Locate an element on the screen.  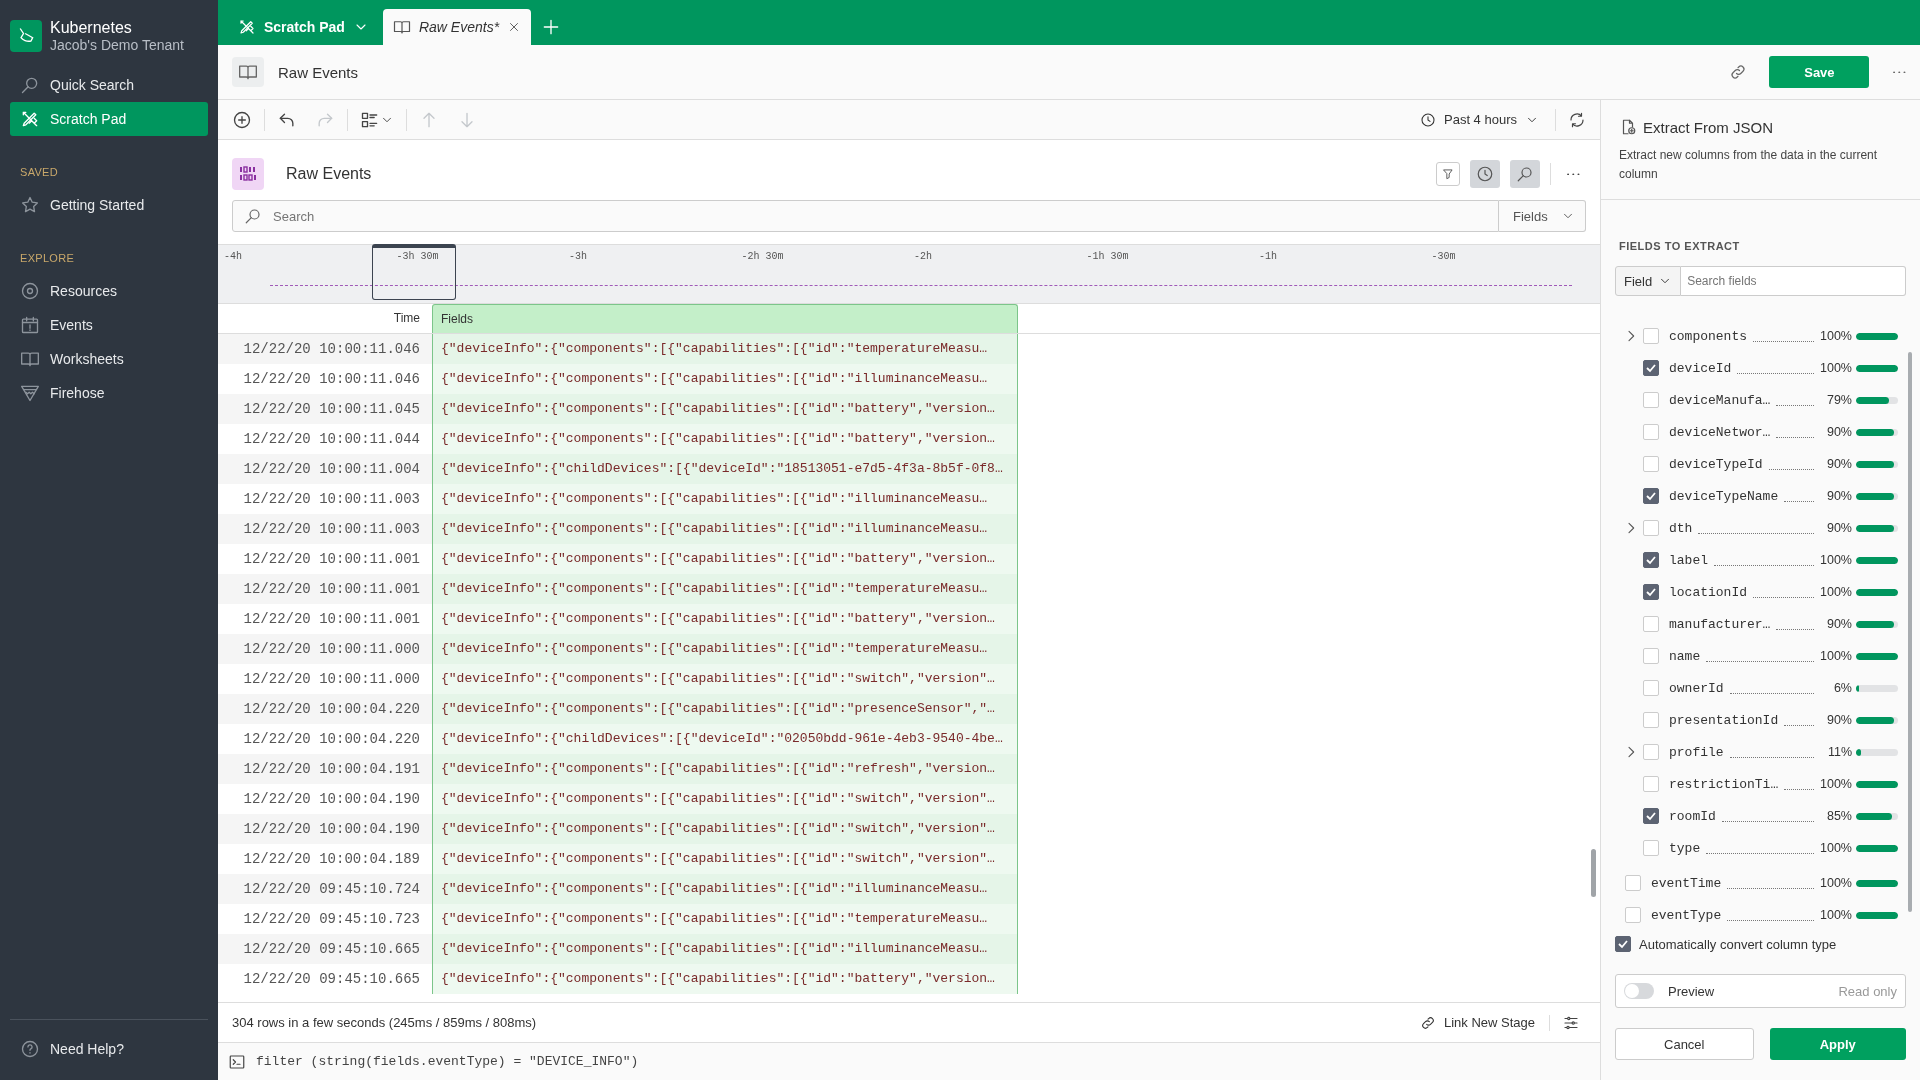
timeline-tick-label: -1h is located at coordinates (1268, 256).